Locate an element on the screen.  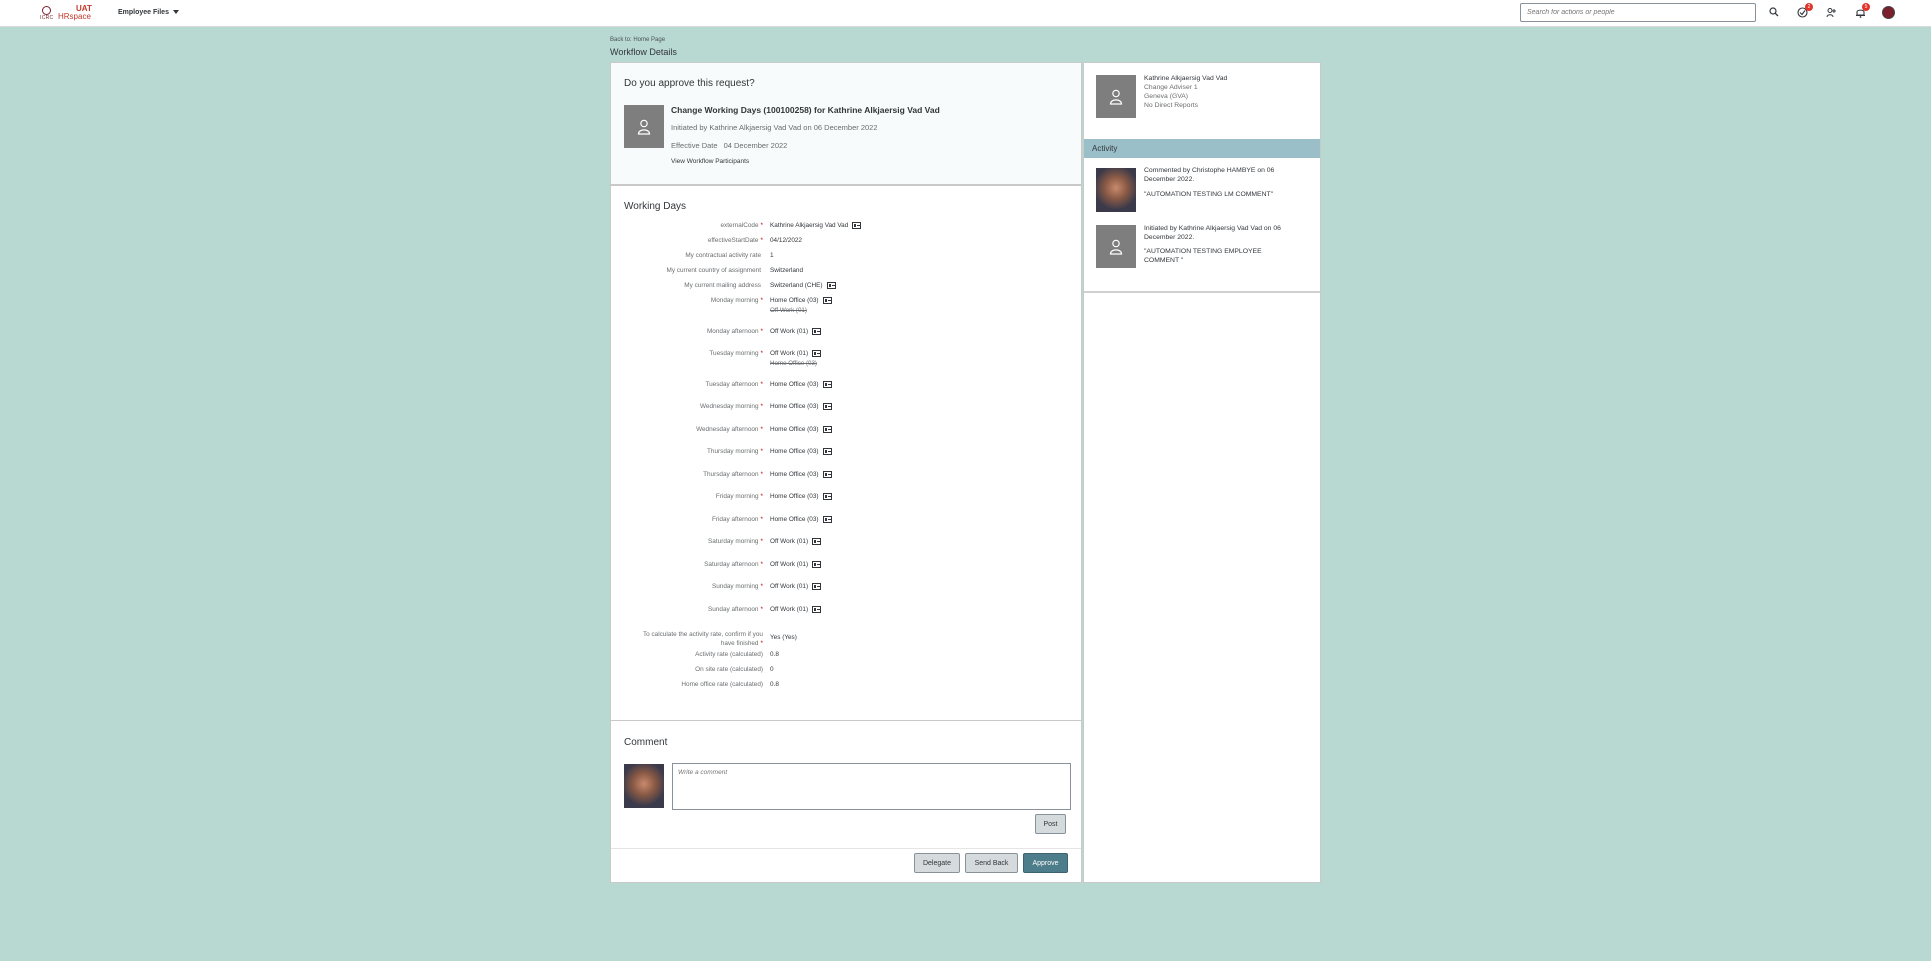
field-label: Wednesday morning * is located at coordinates (731, 406).